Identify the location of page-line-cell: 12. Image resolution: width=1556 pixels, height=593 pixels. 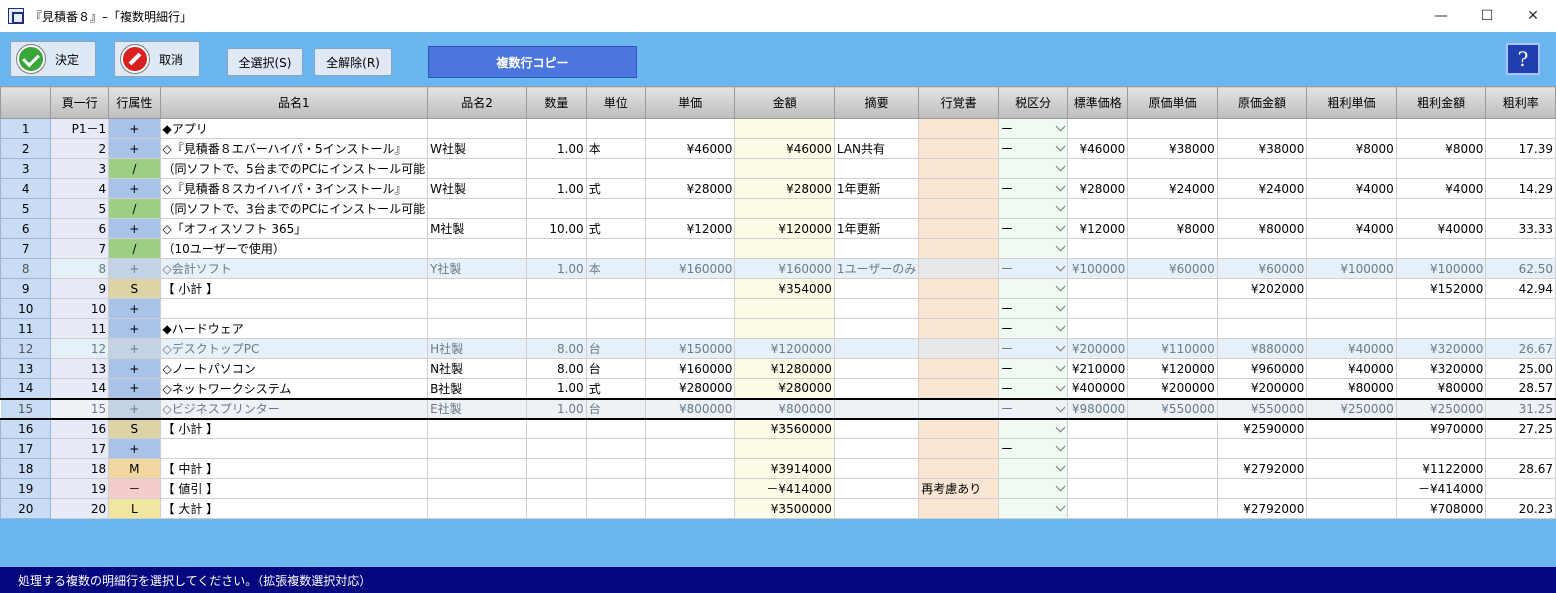
(80, 348).